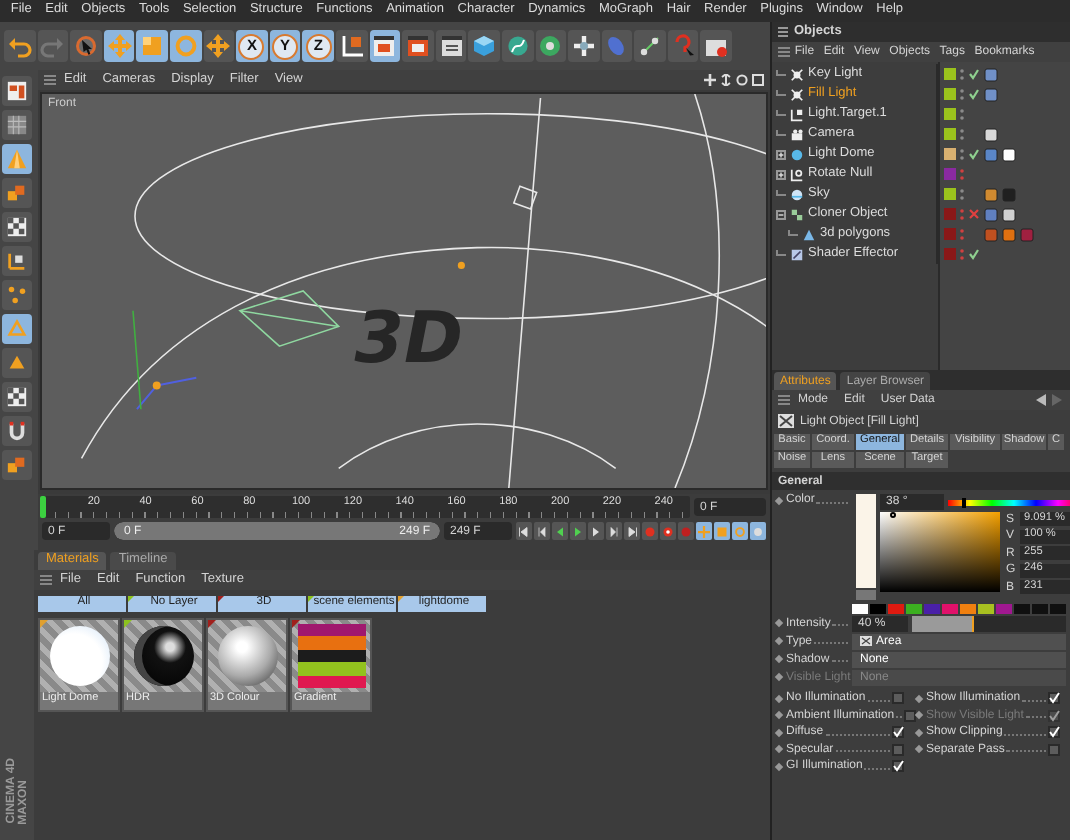 The image size is (1070, 840). Describe the element at coordinates (409, 339) in the screenshot. I see `3d-text-object: 3D` at that location.